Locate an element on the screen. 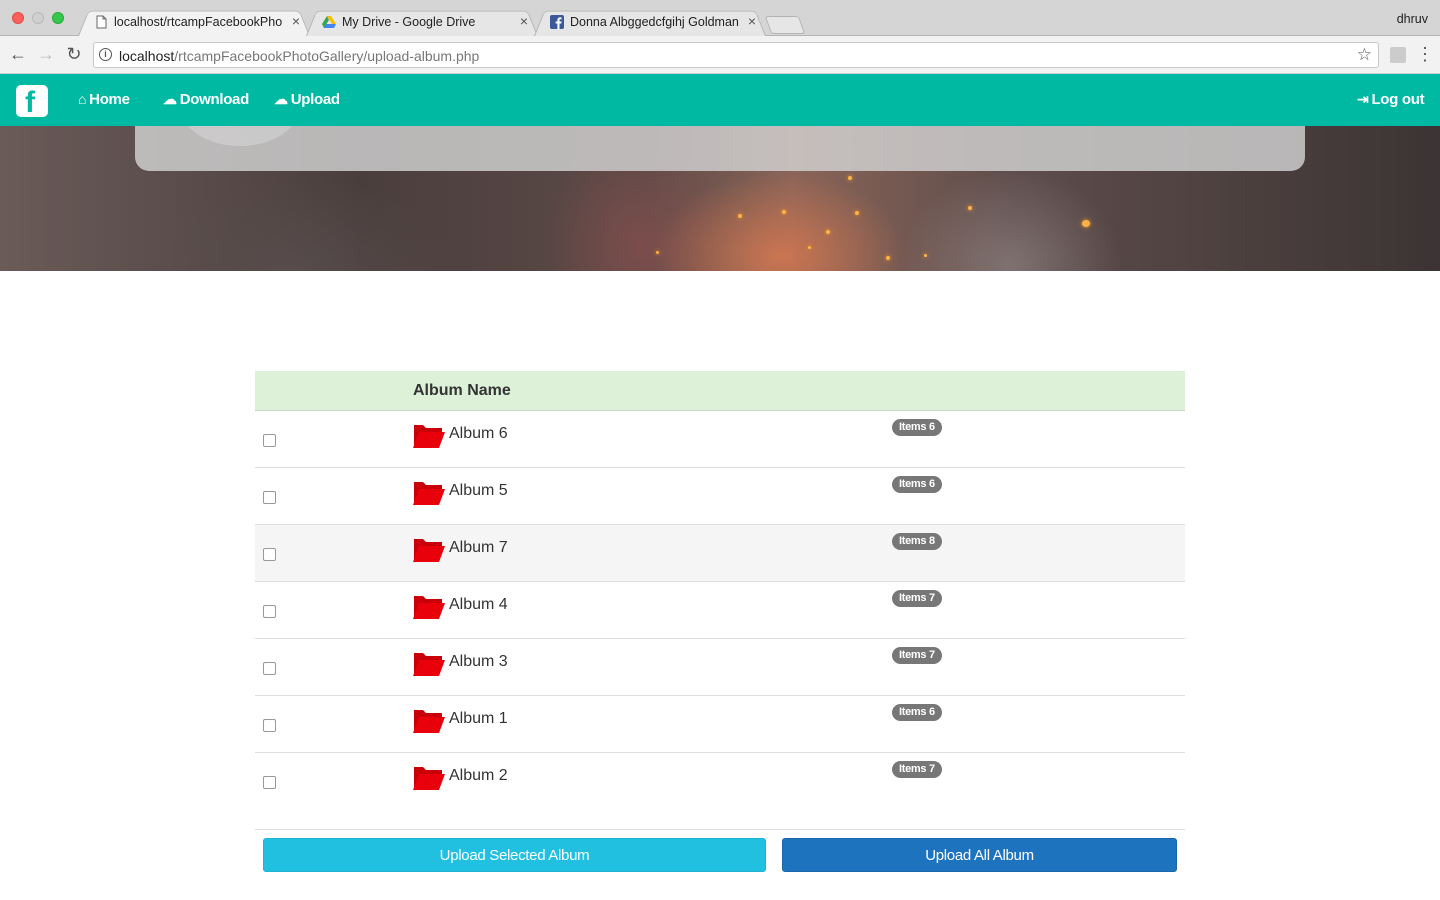  browser-tab-upload-album: localhost/rtcampFacebookPho × is located at coordinates (194, 22).